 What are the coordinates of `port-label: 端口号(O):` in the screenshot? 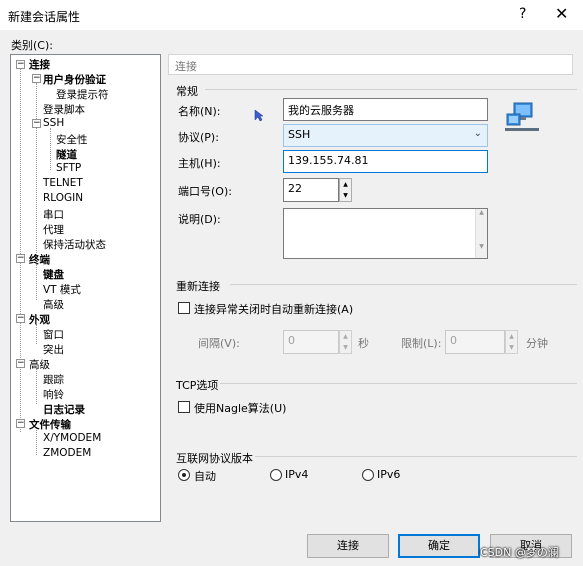 It's located at (205, 191).